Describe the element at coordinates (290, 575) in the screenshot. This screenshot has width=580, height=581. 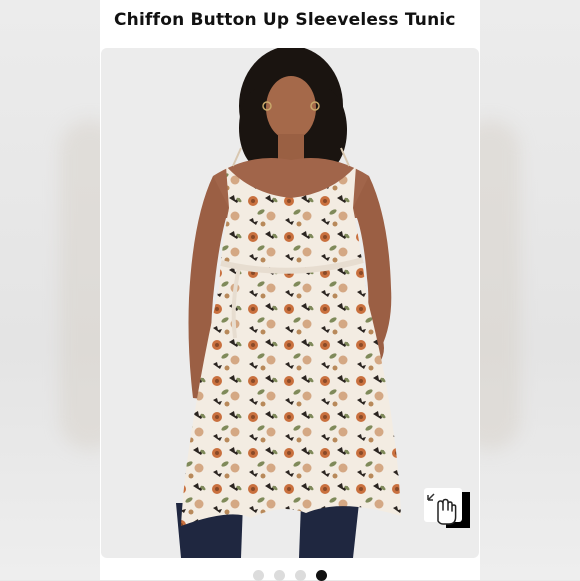
I see `carousel-dots` at that location.